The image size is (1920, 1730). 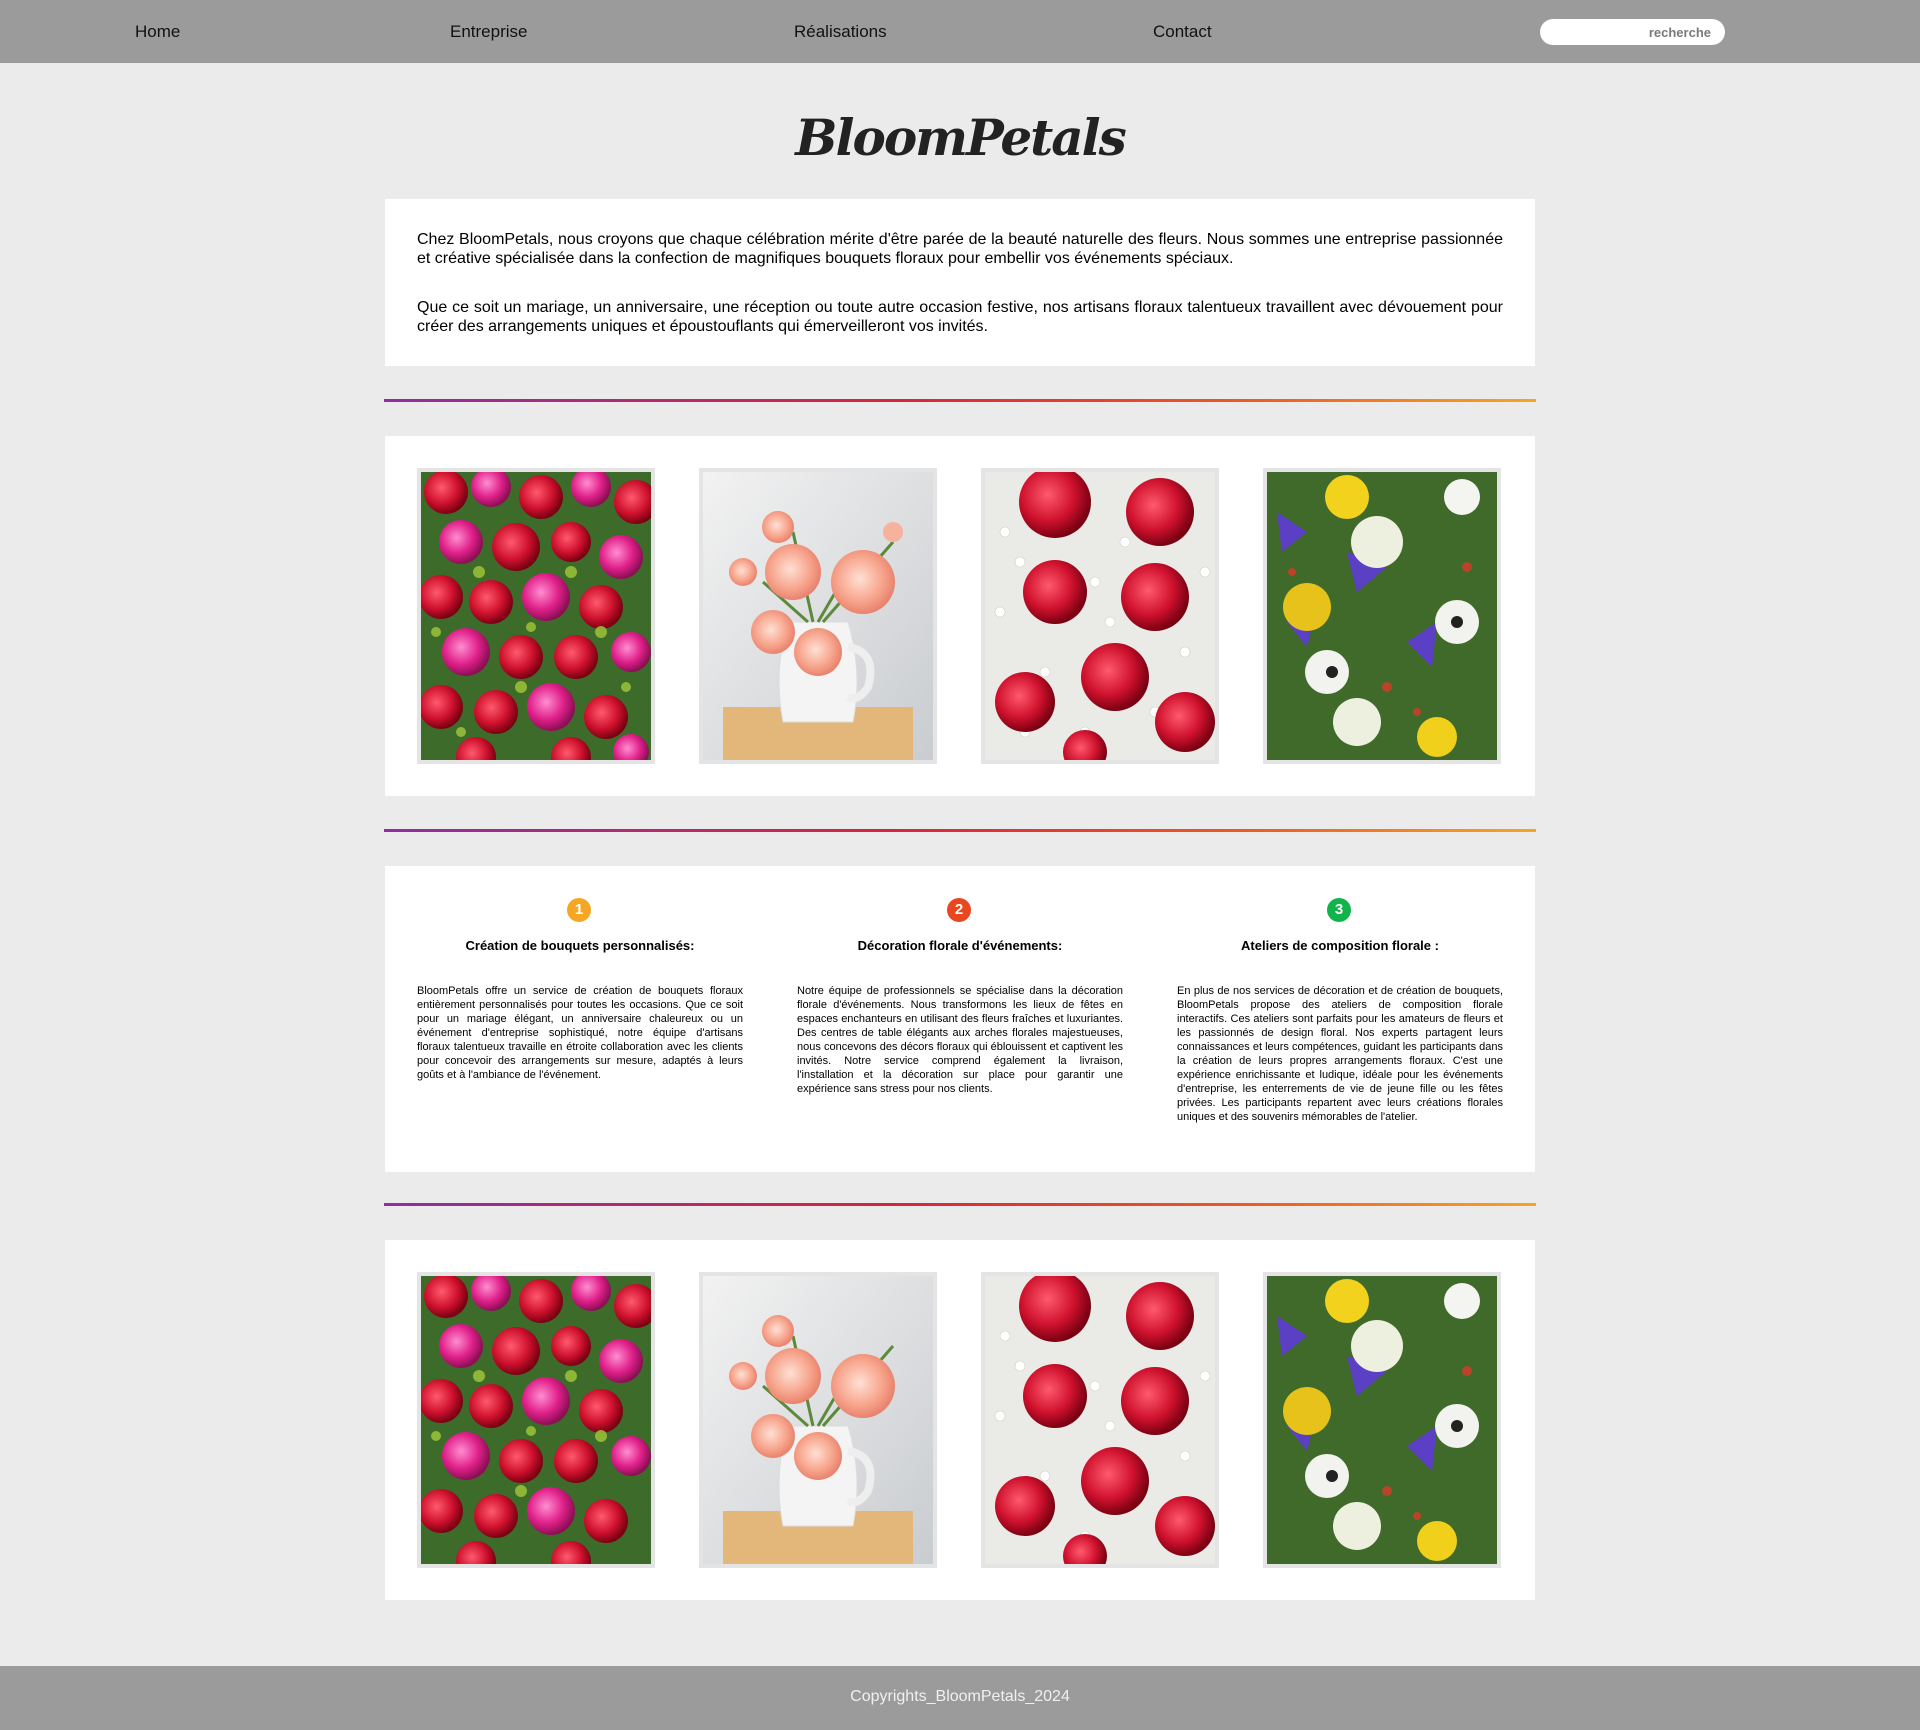 What do you see at coordinates (488, 32) in the screenshot?
I see `nav-link-entreprise: Entreprise` at bounding box center [488, 32].